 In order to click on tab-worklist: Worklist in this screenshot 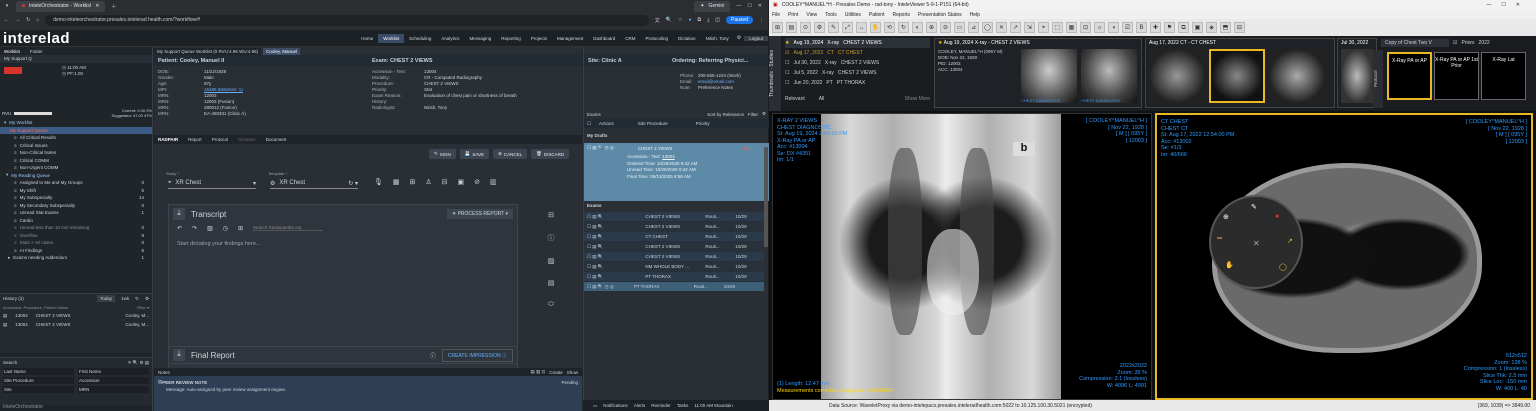, I will do `click(12, 51)`.